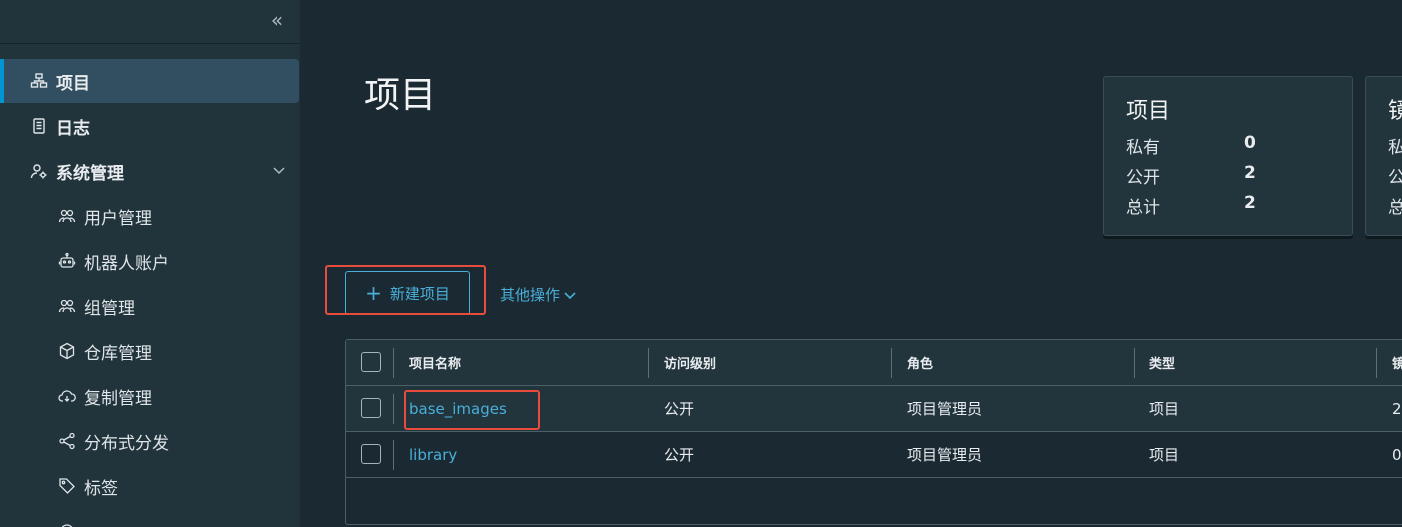 The width and height of the screenshot is (1402, 527). What do you see at coordinates (1148, 111) in the screenshot?
I see `card-title: 项目` at bounding box center [1148, 111].